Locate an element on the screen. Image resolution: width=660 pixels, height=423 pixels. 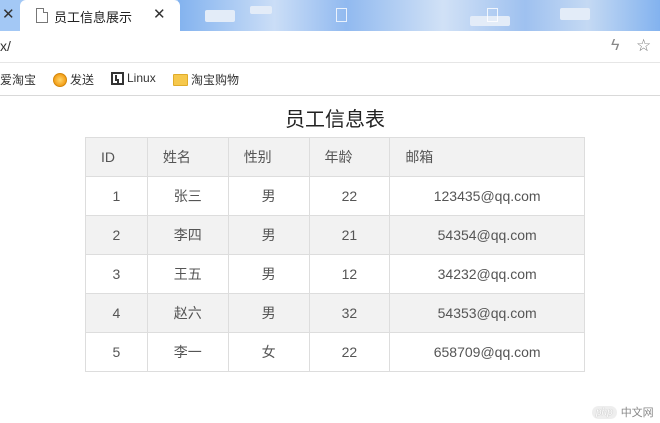
bookmark-label: Linux is located at coordinates (141, 78).